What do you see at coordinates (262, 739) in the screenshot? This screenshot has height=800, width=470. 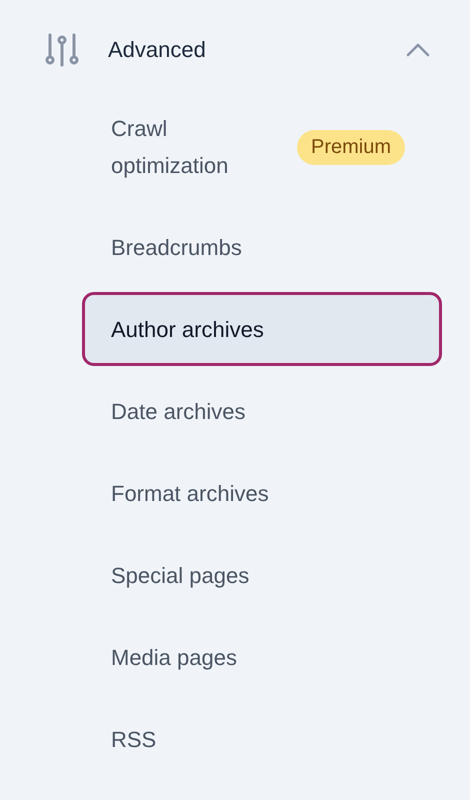 I see `sidebar-item: RSS` at bounding box center [262, 739].